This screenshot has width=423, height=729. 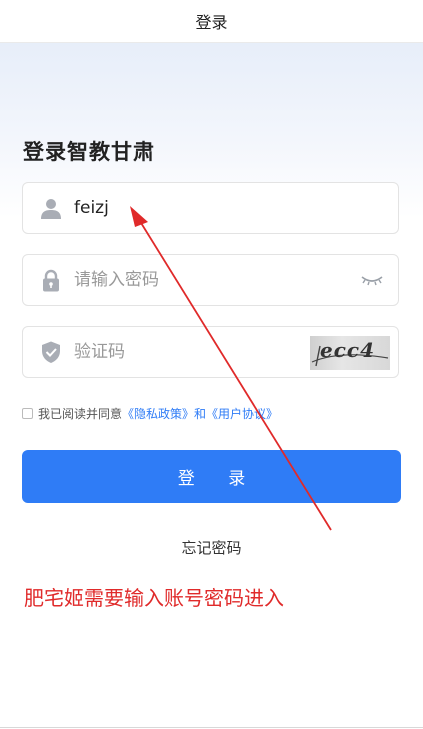 I want to click on bottom-divider, so click(x=211, y=727).